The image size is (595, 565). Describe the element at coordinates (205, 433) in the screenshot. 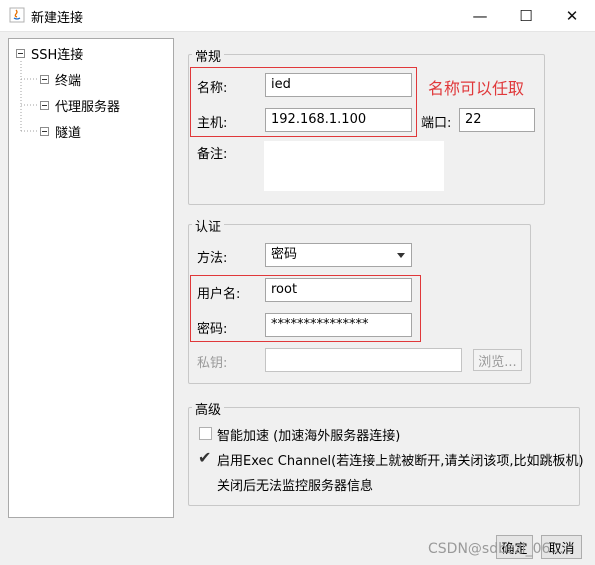

I see `smart-accel-checkbox` at that location.